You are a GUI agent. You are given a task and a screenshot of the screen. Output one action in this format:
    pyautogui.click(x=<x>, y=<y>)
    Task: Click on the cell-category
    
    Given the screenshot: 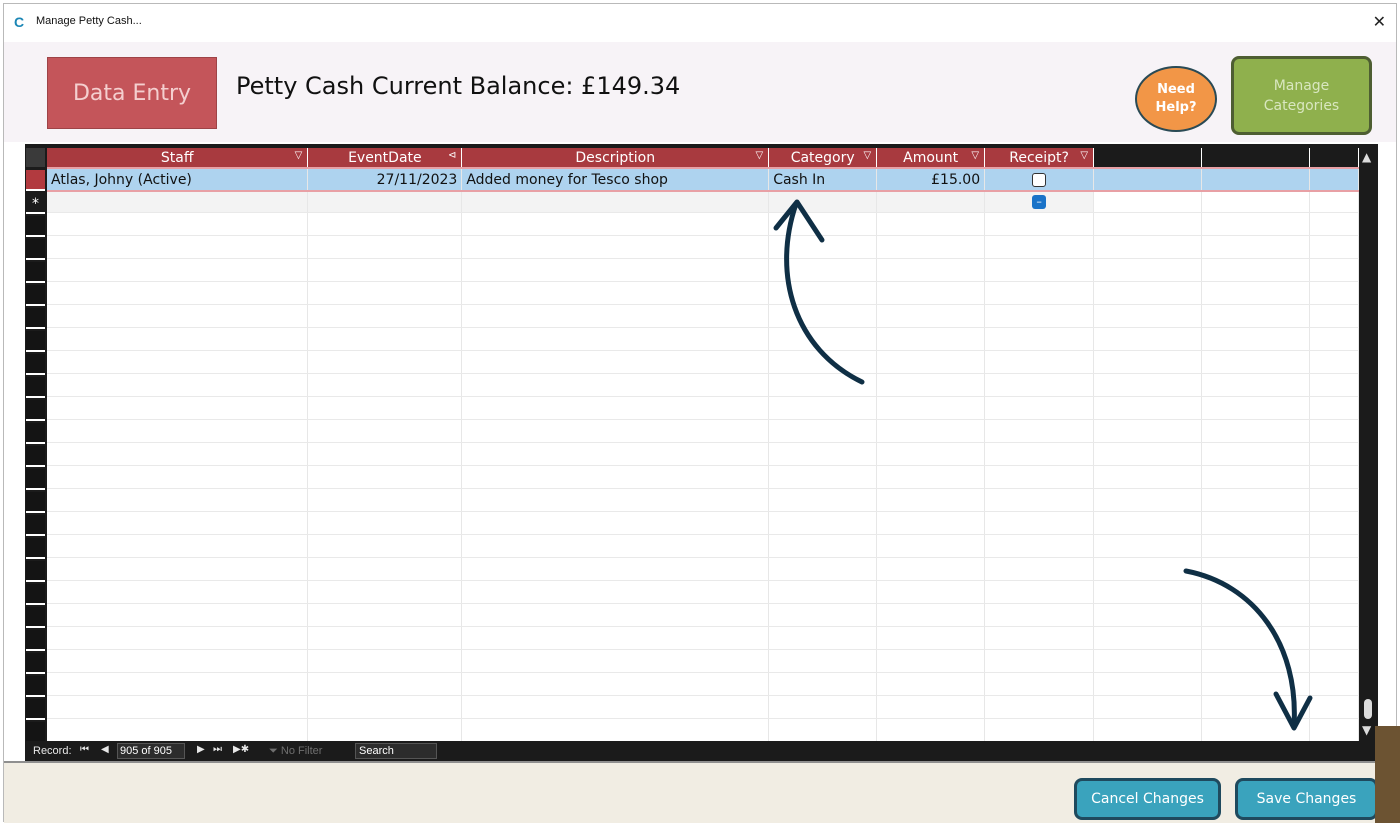 What is the action you would take?
    pyautogui.click(x=823, y=202)
    